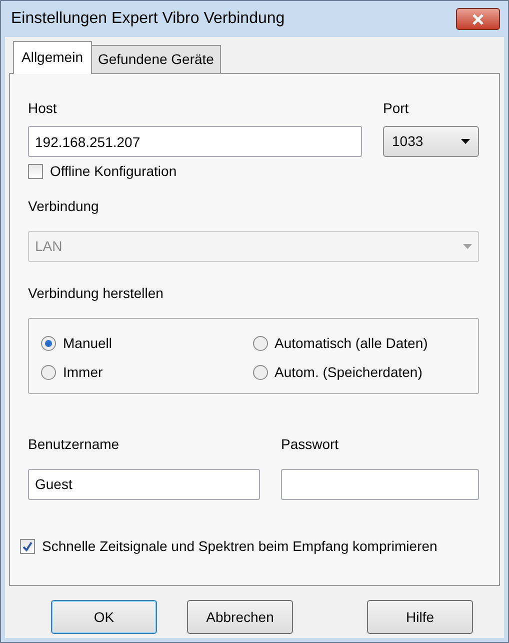 The image size is (509, 643). What do you see at coordinates (348, 372) in the screenshot?
I see `radio-label: Autom. (Speicherdaten)` at bounding box center [348, 372].